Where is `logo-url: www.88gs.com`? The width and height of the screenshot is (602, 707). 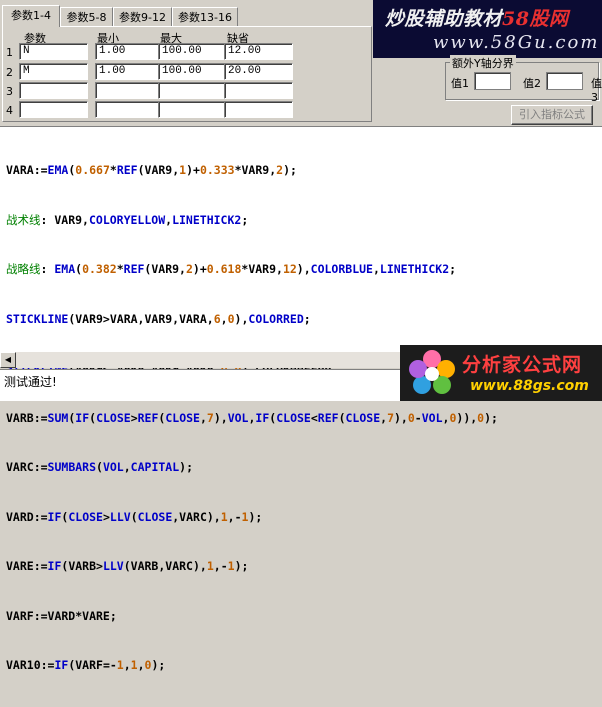 logo-url: www.88gs.com is located at coordinates (529, 386).